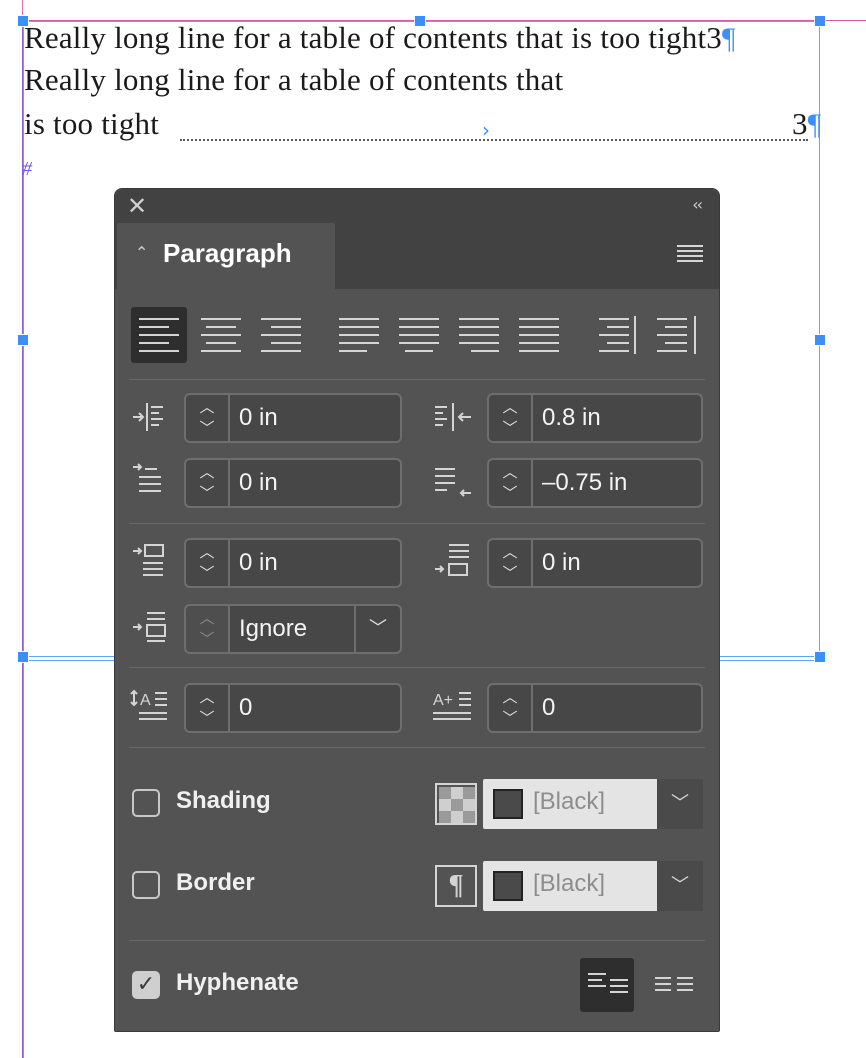 The width and height of the screenshot is (866, 1058). What do you see at coordinates (145, 700) in the screenshot?
I see `svg-text: A` at bounding box center [145, 700].